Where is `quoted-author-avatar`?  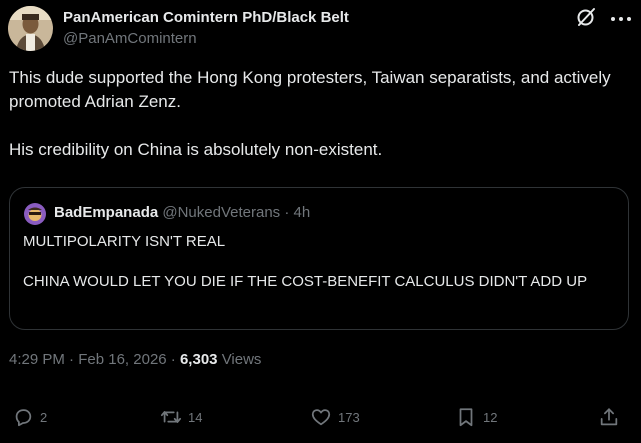 quoted-author-avatar is located at coordinates (35, 214).